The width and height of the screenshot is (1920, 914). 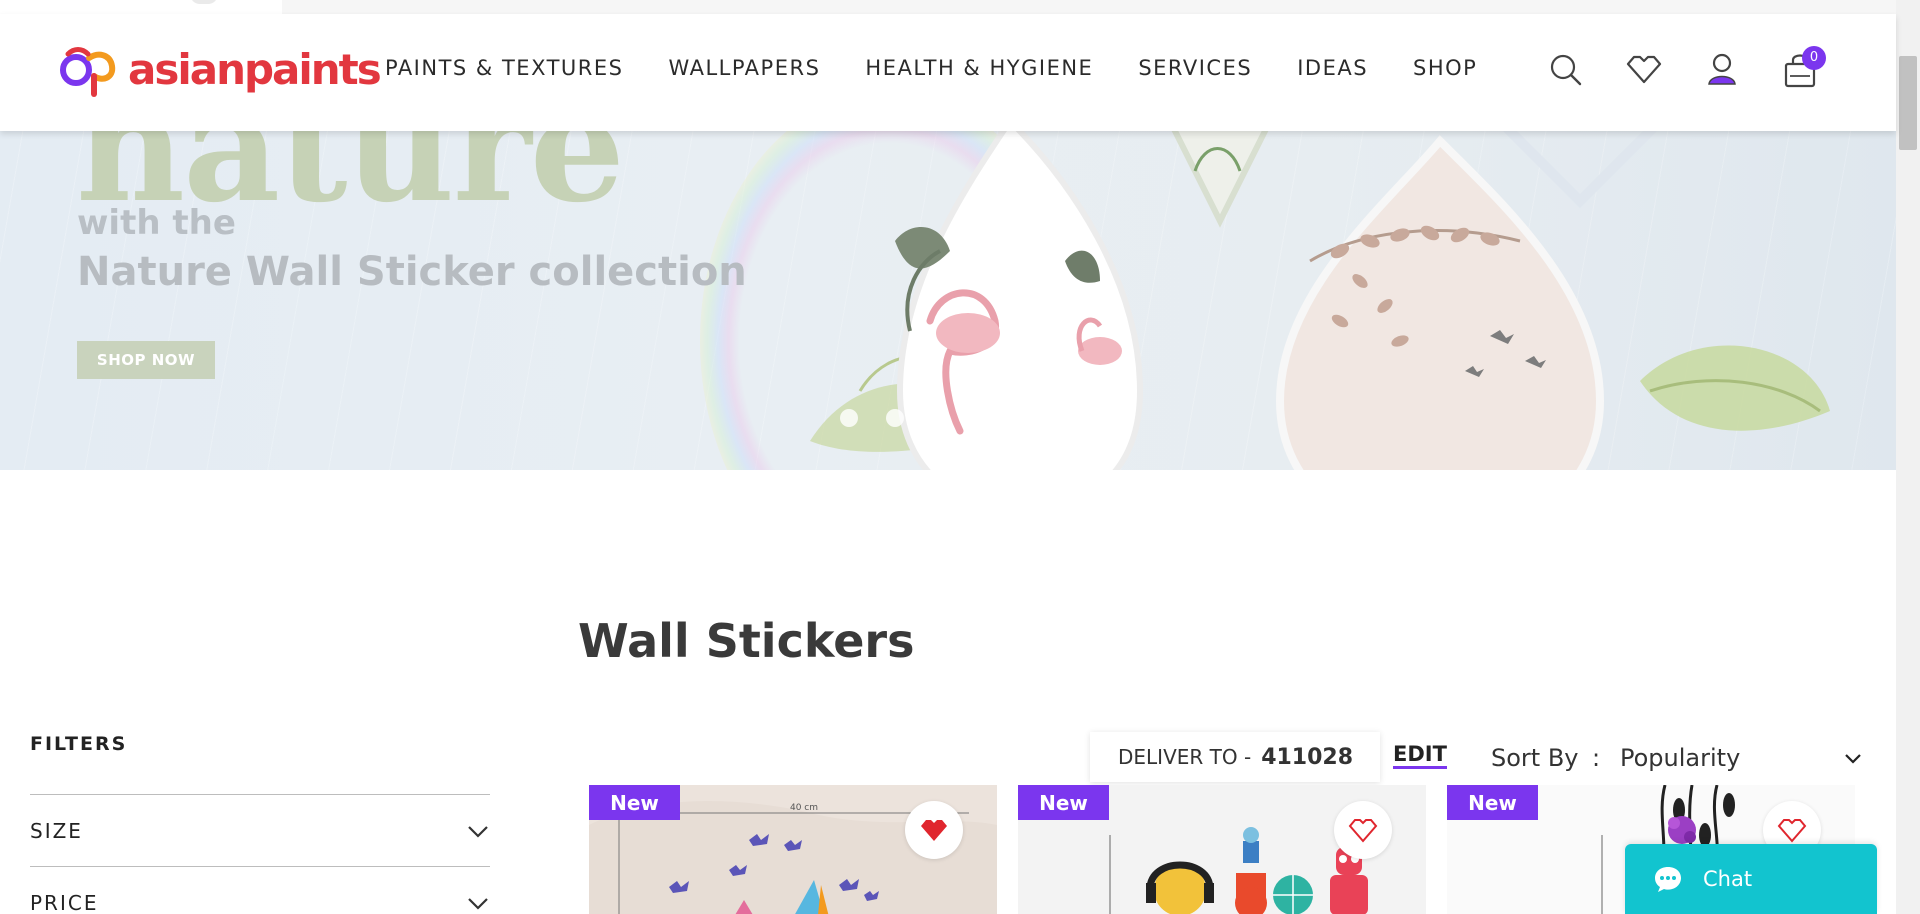 I want to click on nav-ideas: IDEAS, so click(x=1332, y=68).